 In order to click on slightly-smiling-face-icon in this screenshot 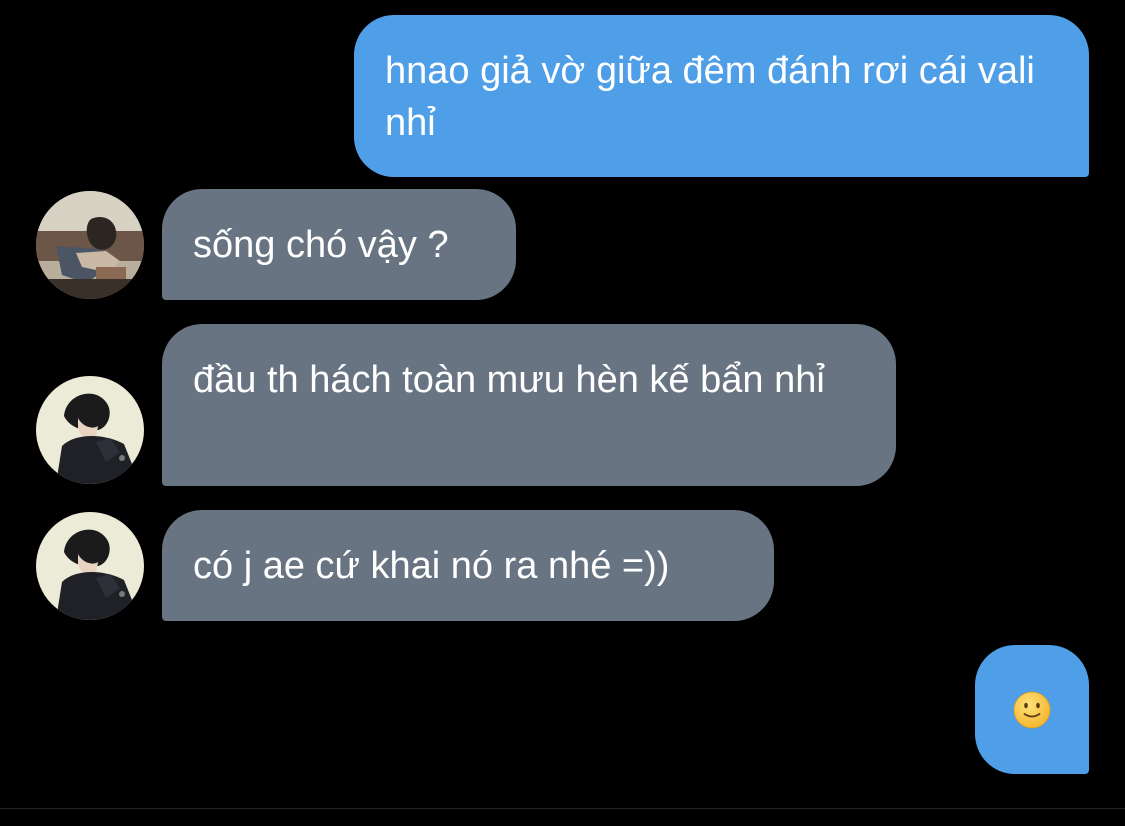, I will do `click(1032, 709)`.